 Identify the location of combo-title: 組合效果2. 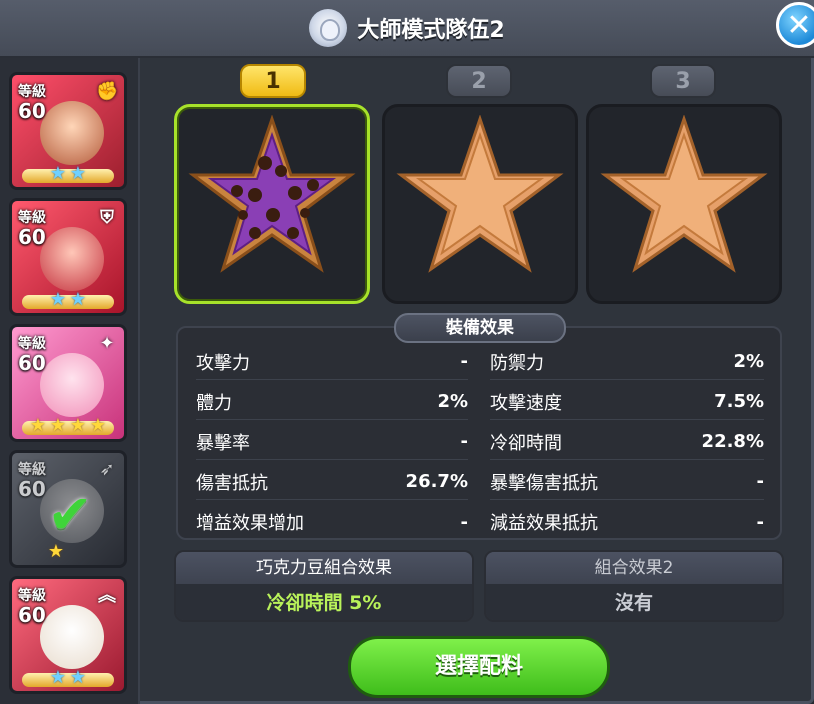
(634, 568).